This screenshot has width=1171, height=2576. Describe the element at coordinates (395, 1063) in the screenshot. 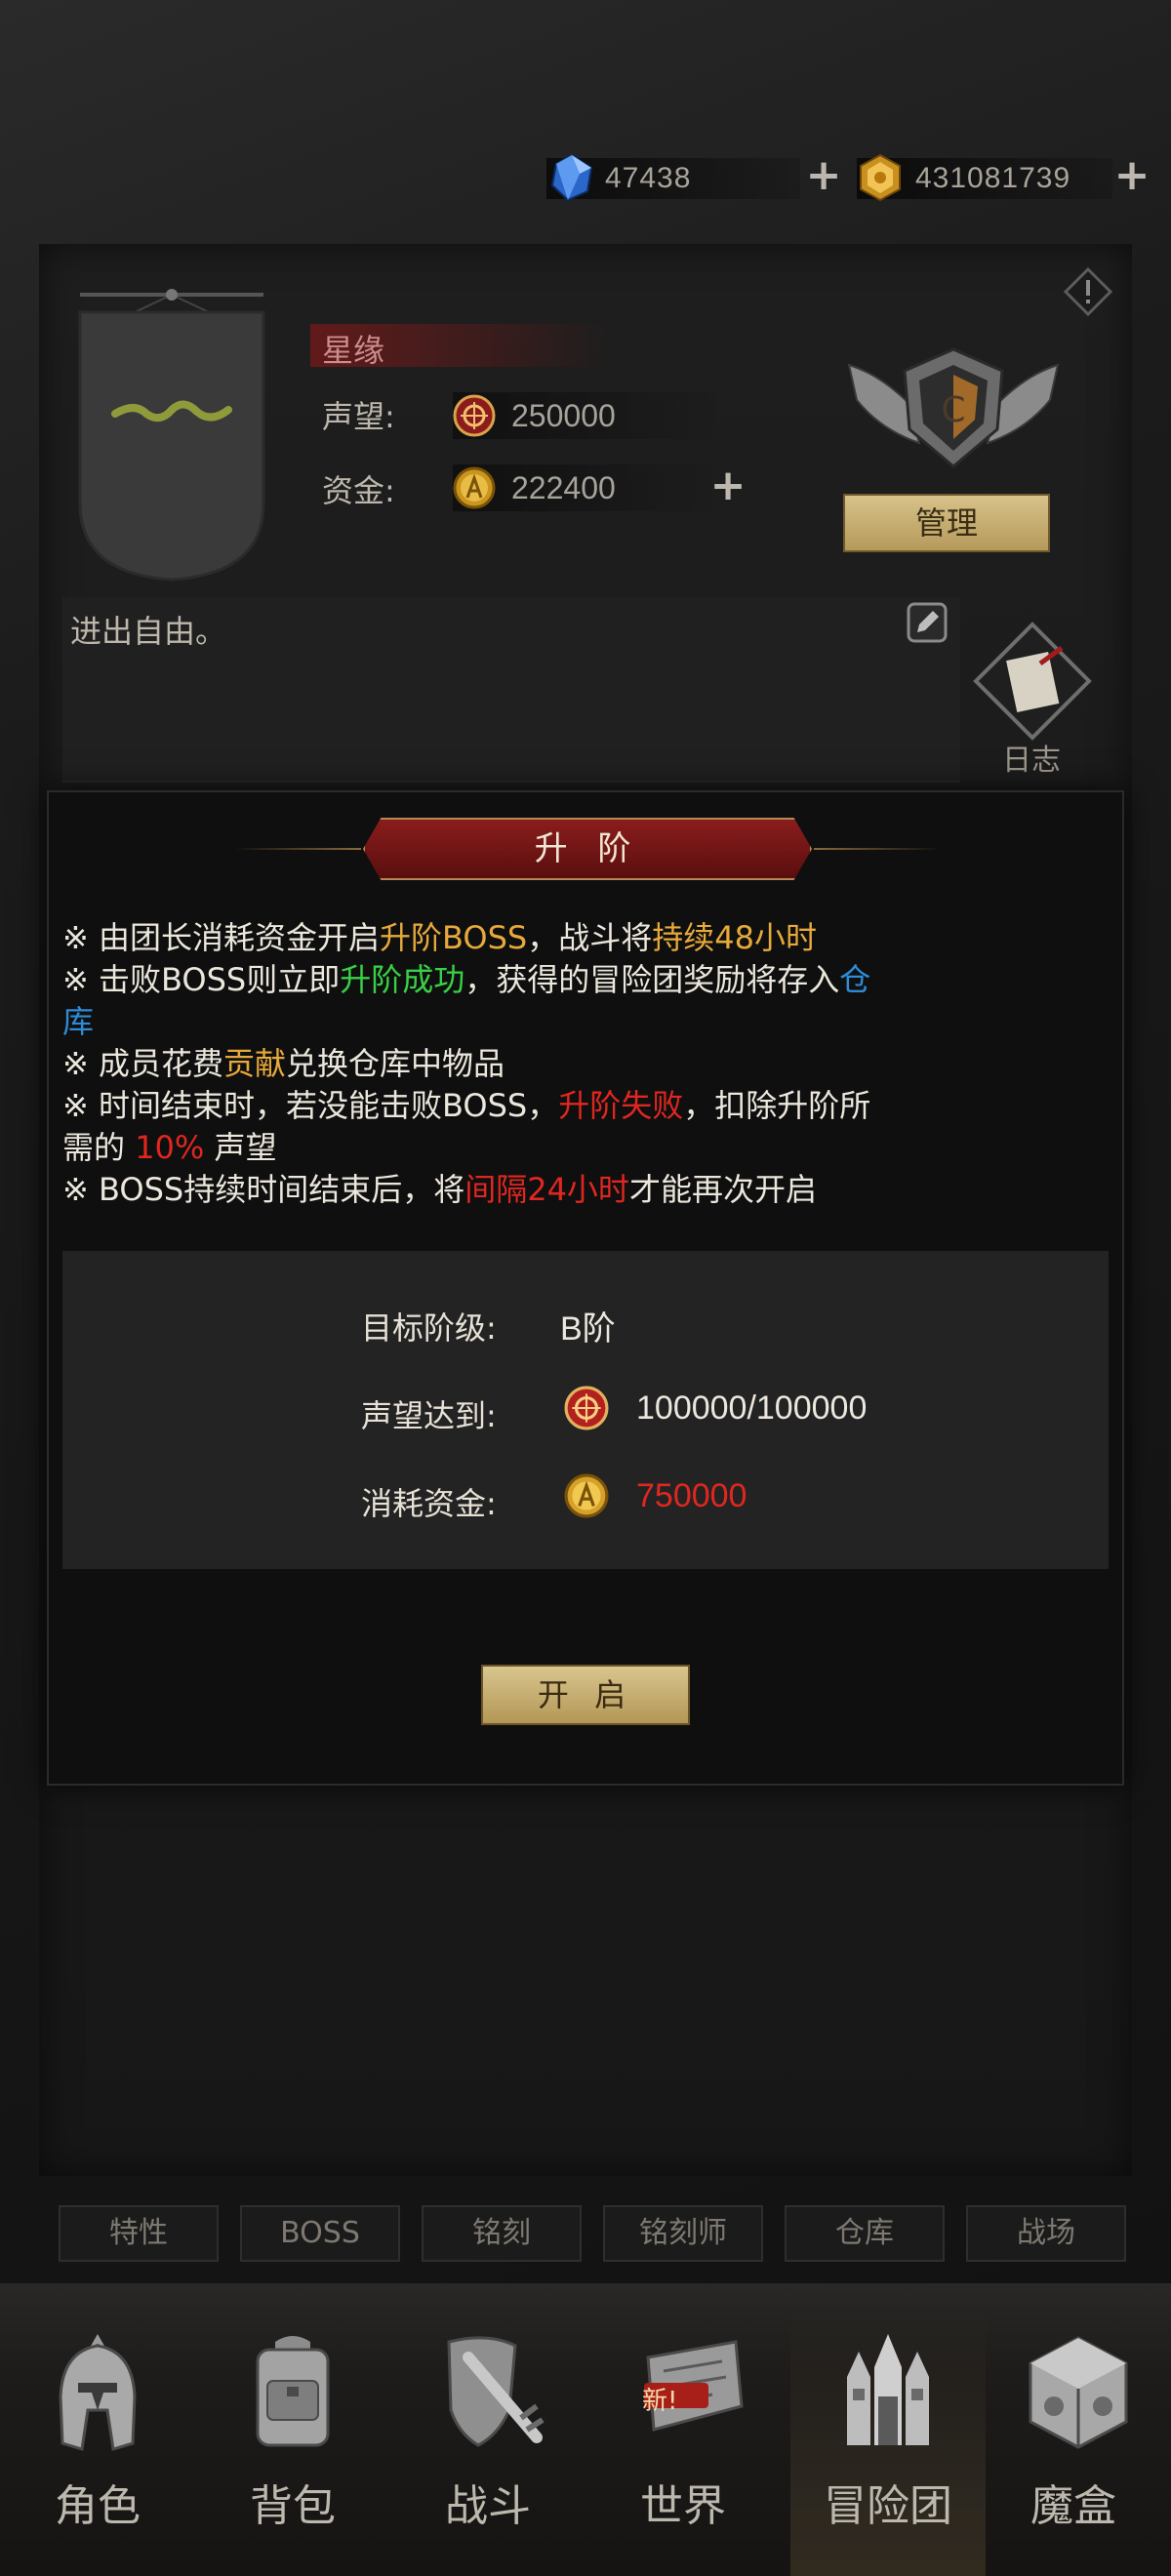

I see `rule-text: 兑换仓库中物品` at that location.